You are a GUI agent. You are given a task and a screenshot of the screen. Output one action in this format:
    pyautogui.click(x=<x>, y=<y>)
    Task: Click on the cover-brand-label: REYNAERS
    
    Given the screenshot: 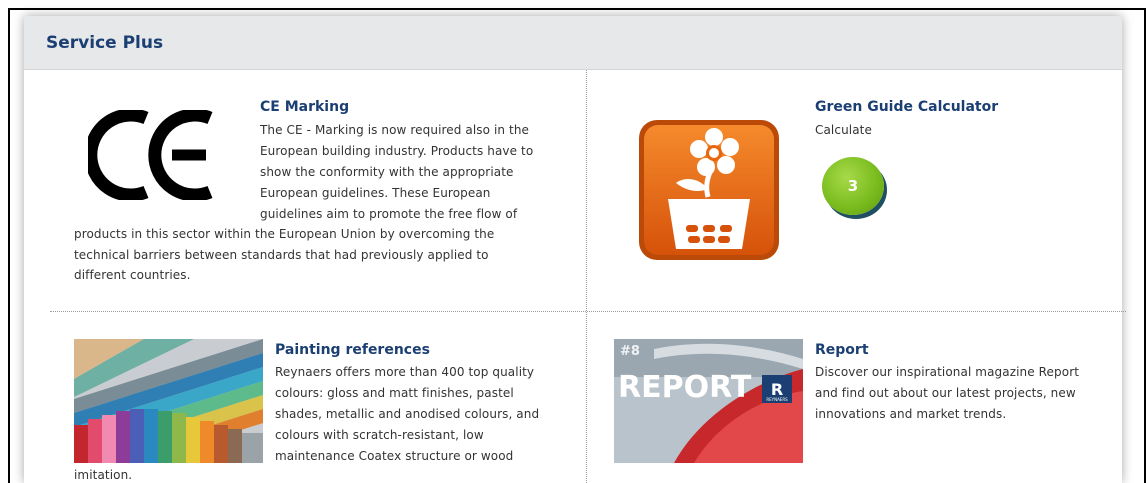 What is the action you would take?
    pyautogui.click(x=777, y=399)
    